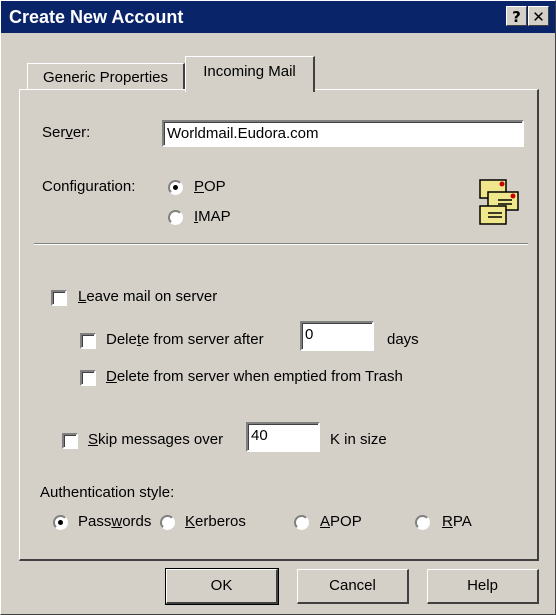 The width and height of the screenshot is (556, 615). Describe the element at coordinates (96, 17) in the screenshot. I see `window-title: Create New Account` at that location.